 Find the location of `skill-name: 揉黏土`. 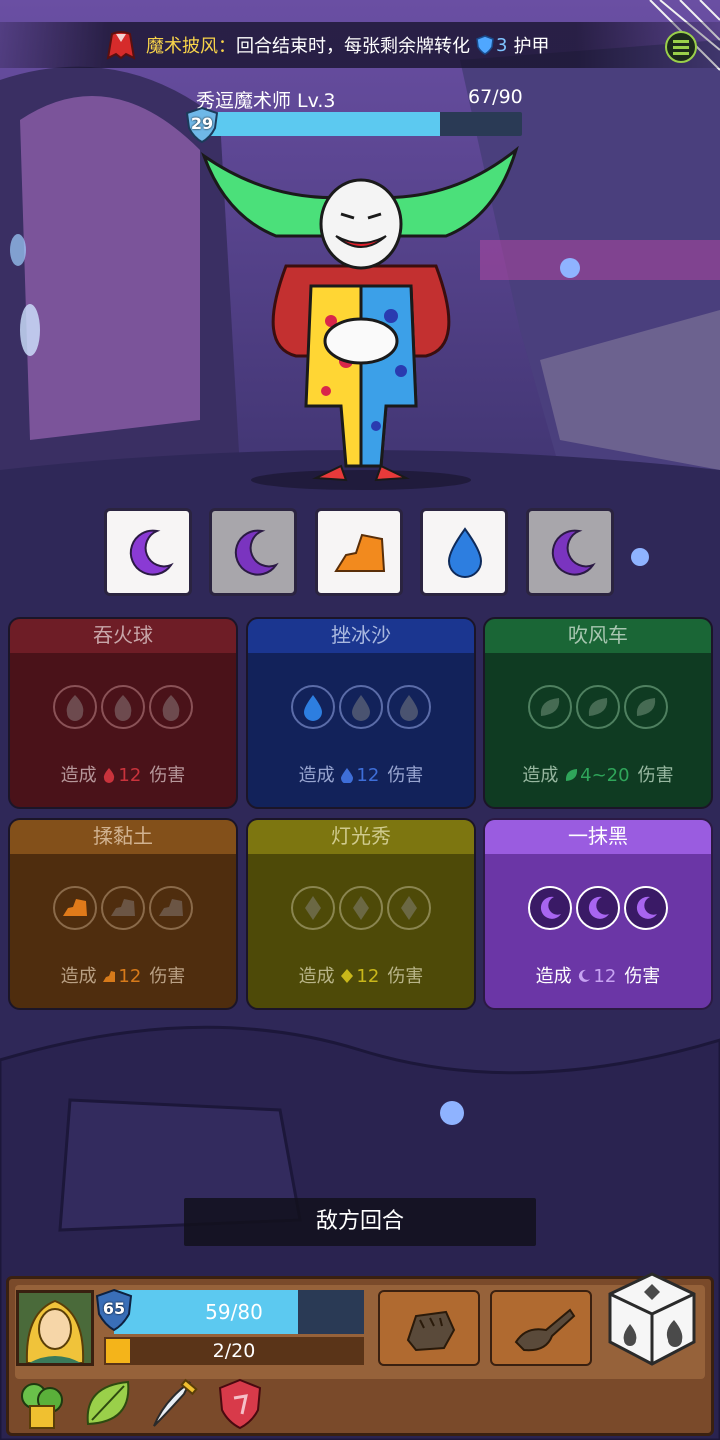

skill-name: 揉黏土 is located at coordinates (123, 837).